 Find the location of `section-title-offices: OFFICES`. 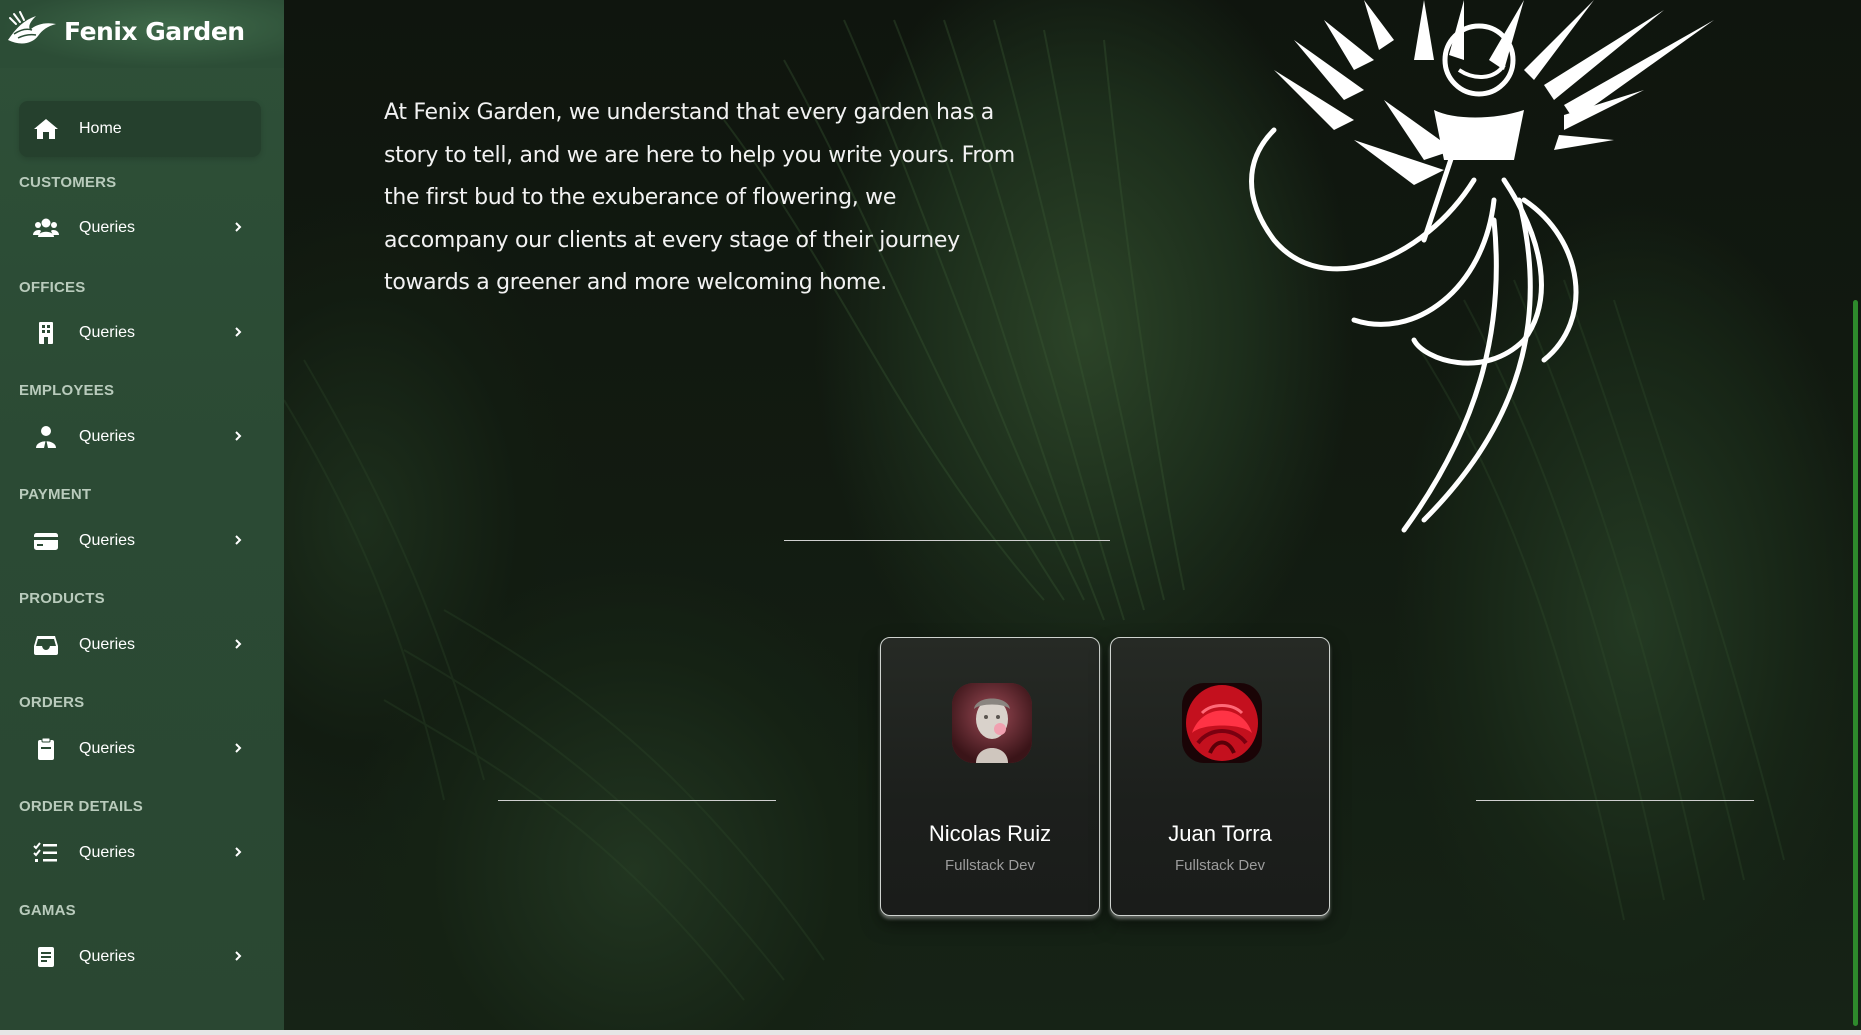

section-title-offices: OFFICES is located at coordinates (52, 287).